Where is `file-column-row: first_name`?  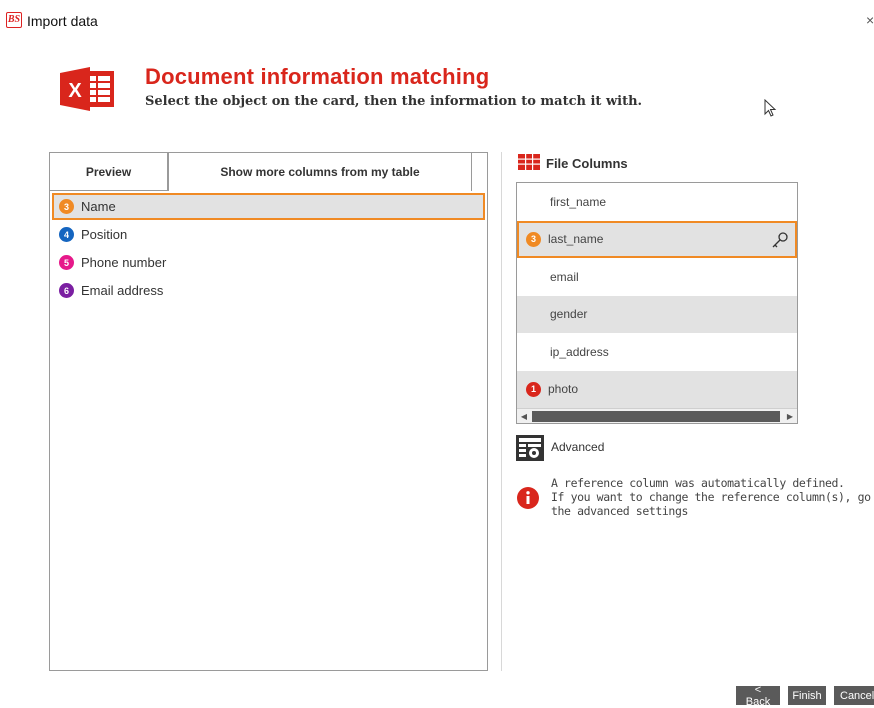
file-column-row: first_name is located at coordinates (657, 201).